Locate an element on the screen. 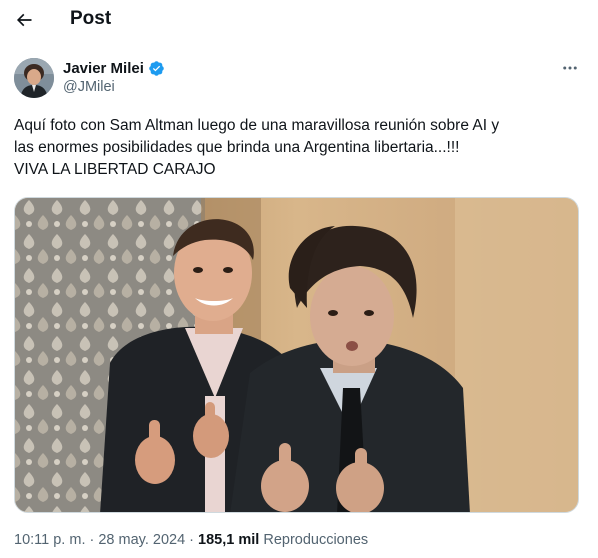 This screenshot has width=598, height=558. more-dots-icon is located at coordinates (570, 68).